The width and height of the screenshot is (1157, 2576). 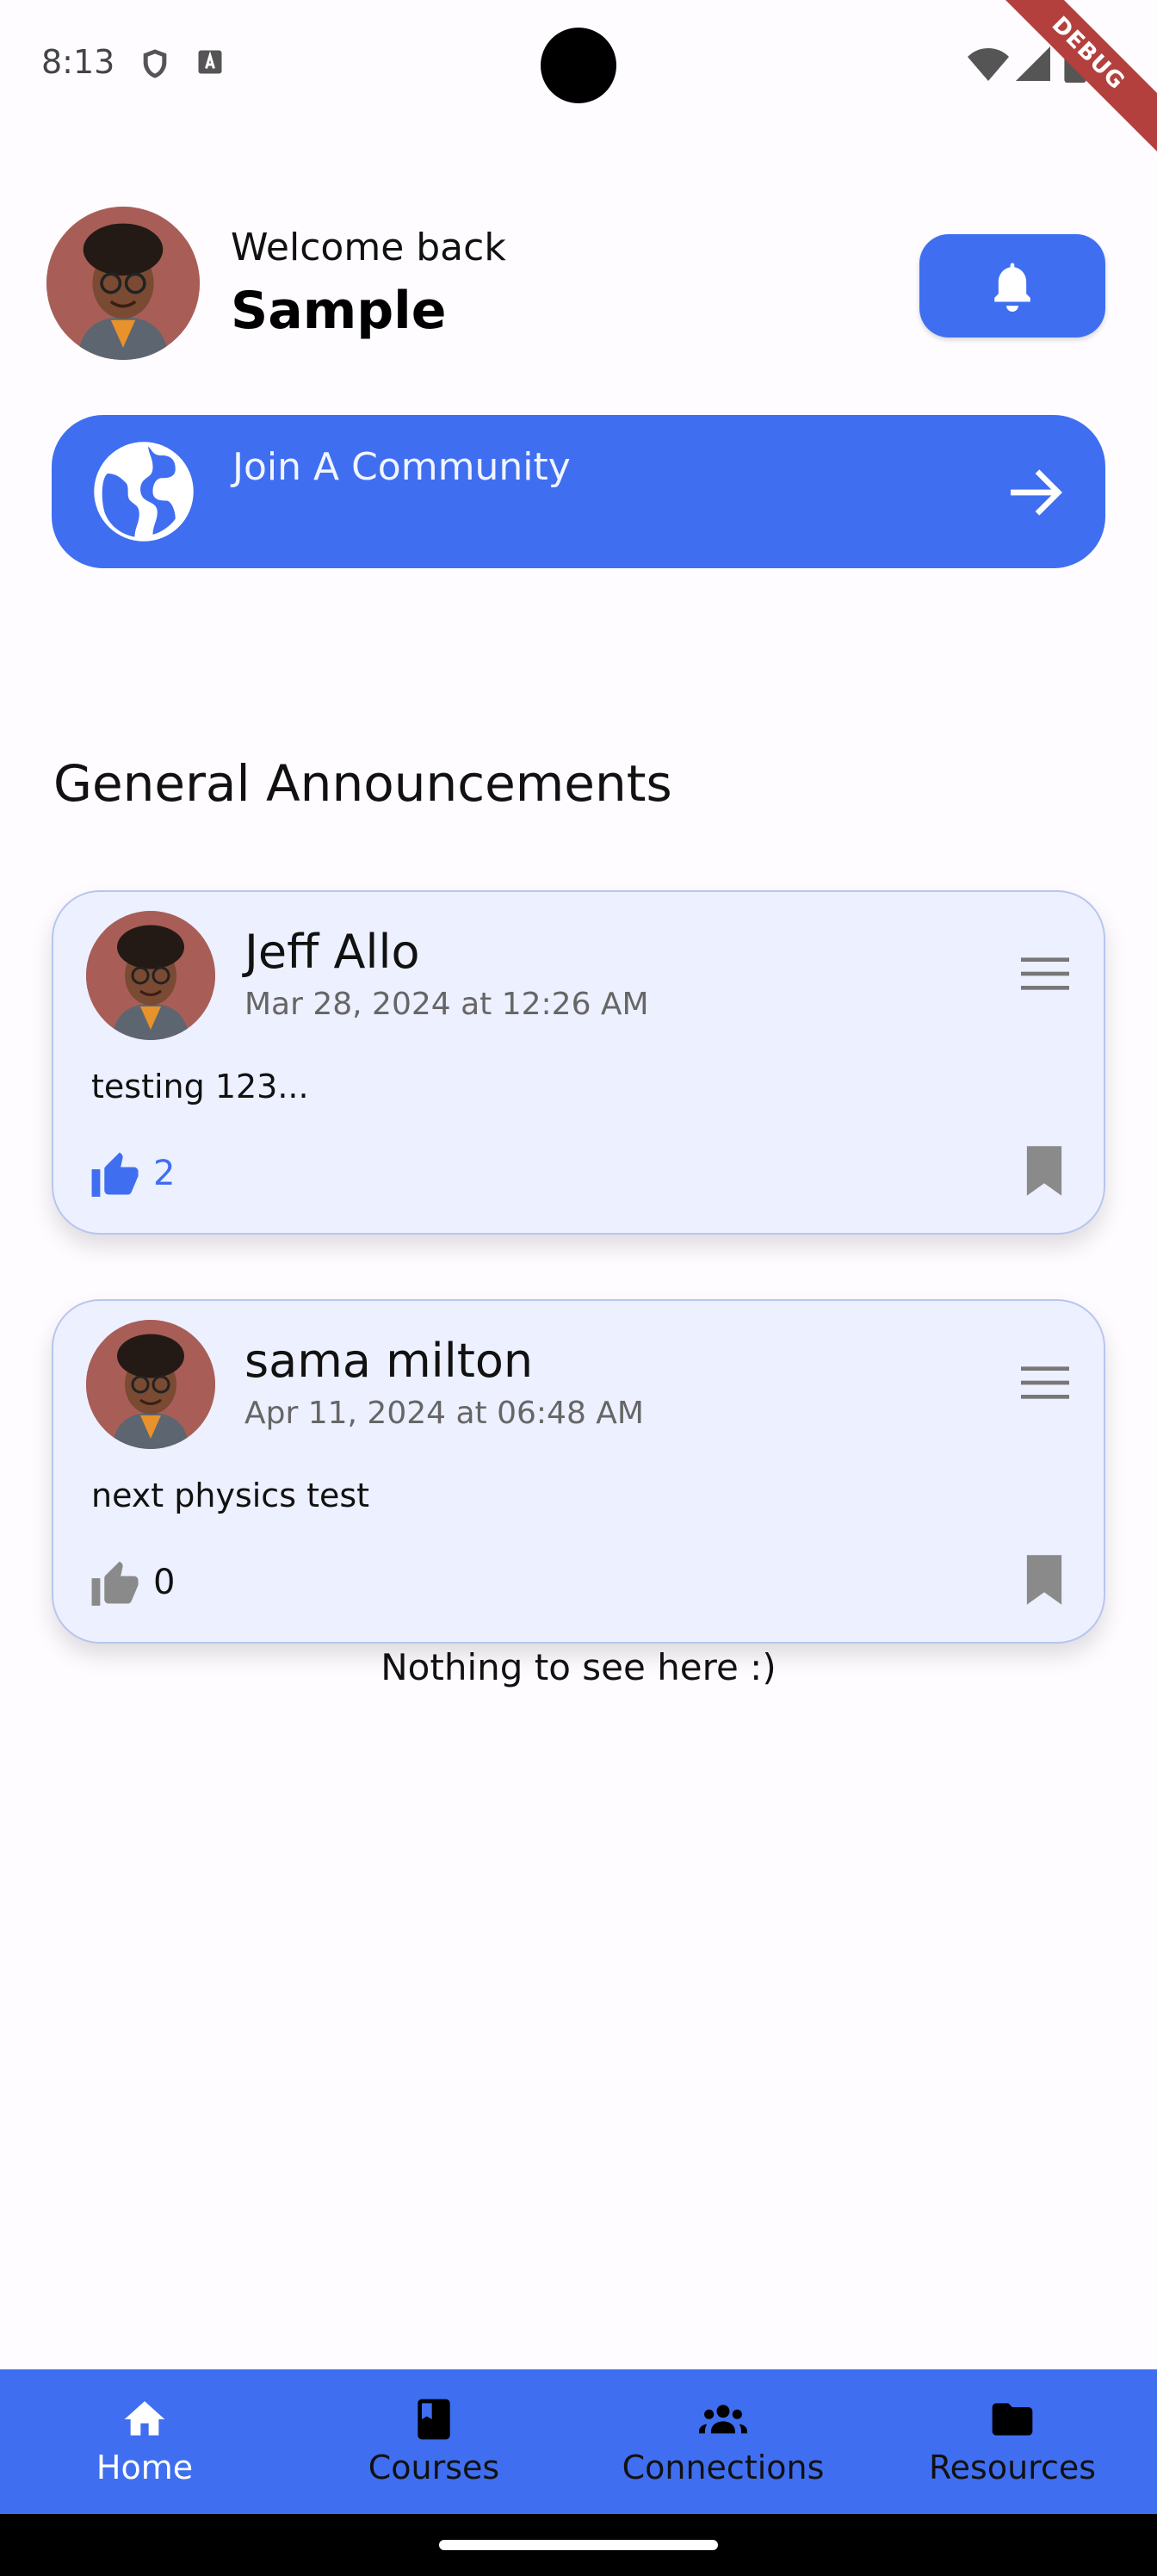 I want to click on arrow-right-icon, so click(x=1036, y=492).